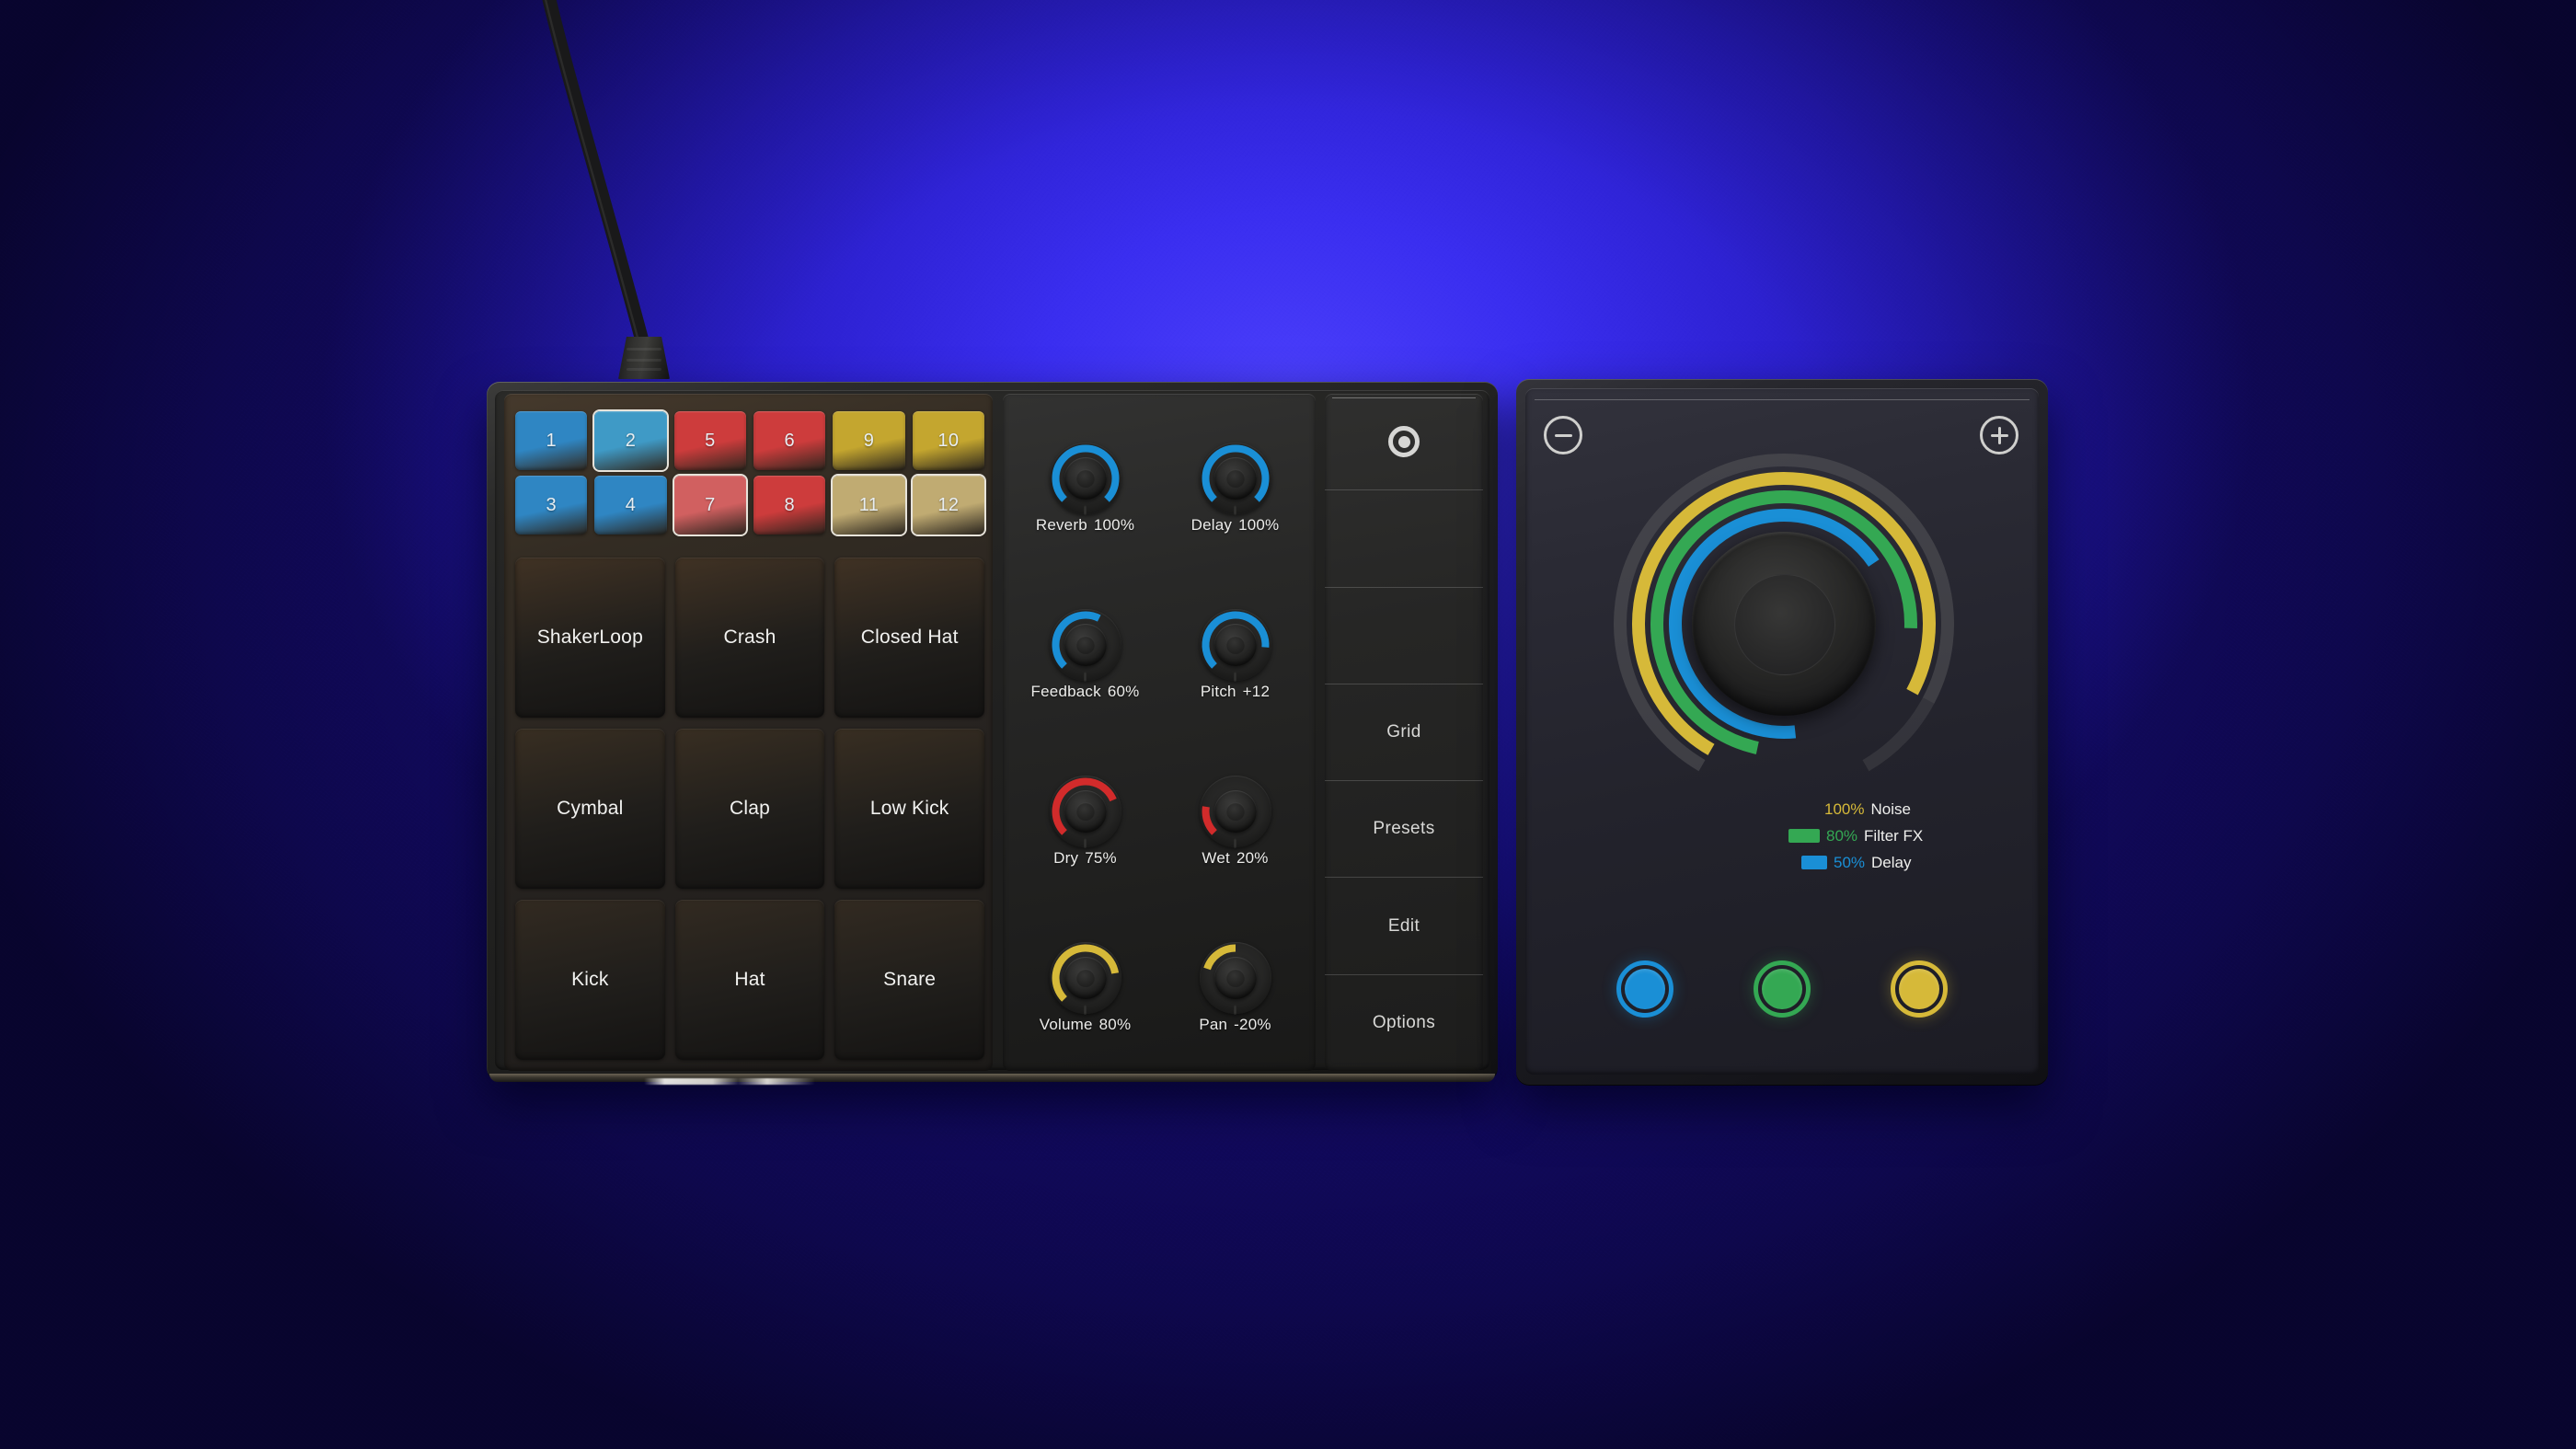 The width and height of the screenshot is (2576, 1449). I want to click on knob-label: Dry 75%, so click(1085, 858).